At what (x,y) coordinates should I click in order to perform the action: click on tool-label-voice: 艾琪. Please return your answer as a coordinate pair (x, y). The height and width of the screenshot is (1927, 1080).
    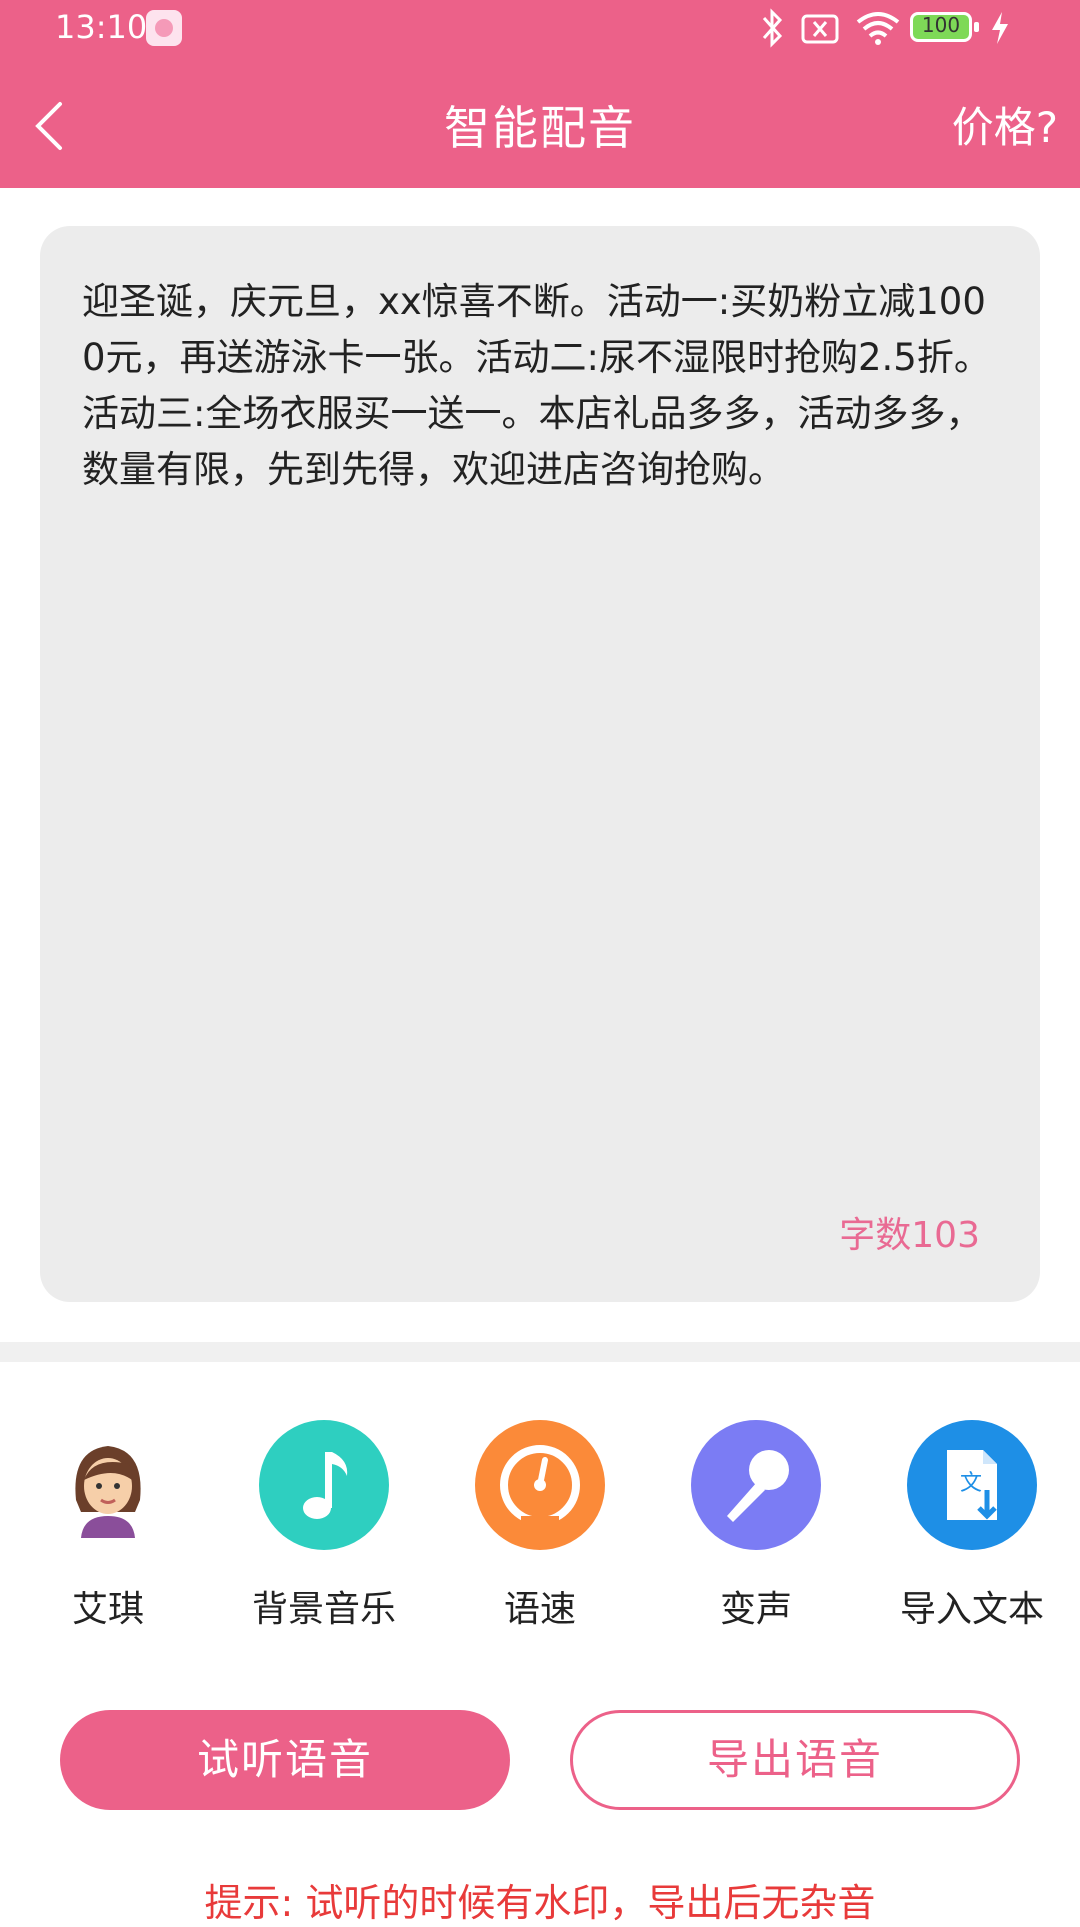
    Looking at the image, I should click on (107, 1609).